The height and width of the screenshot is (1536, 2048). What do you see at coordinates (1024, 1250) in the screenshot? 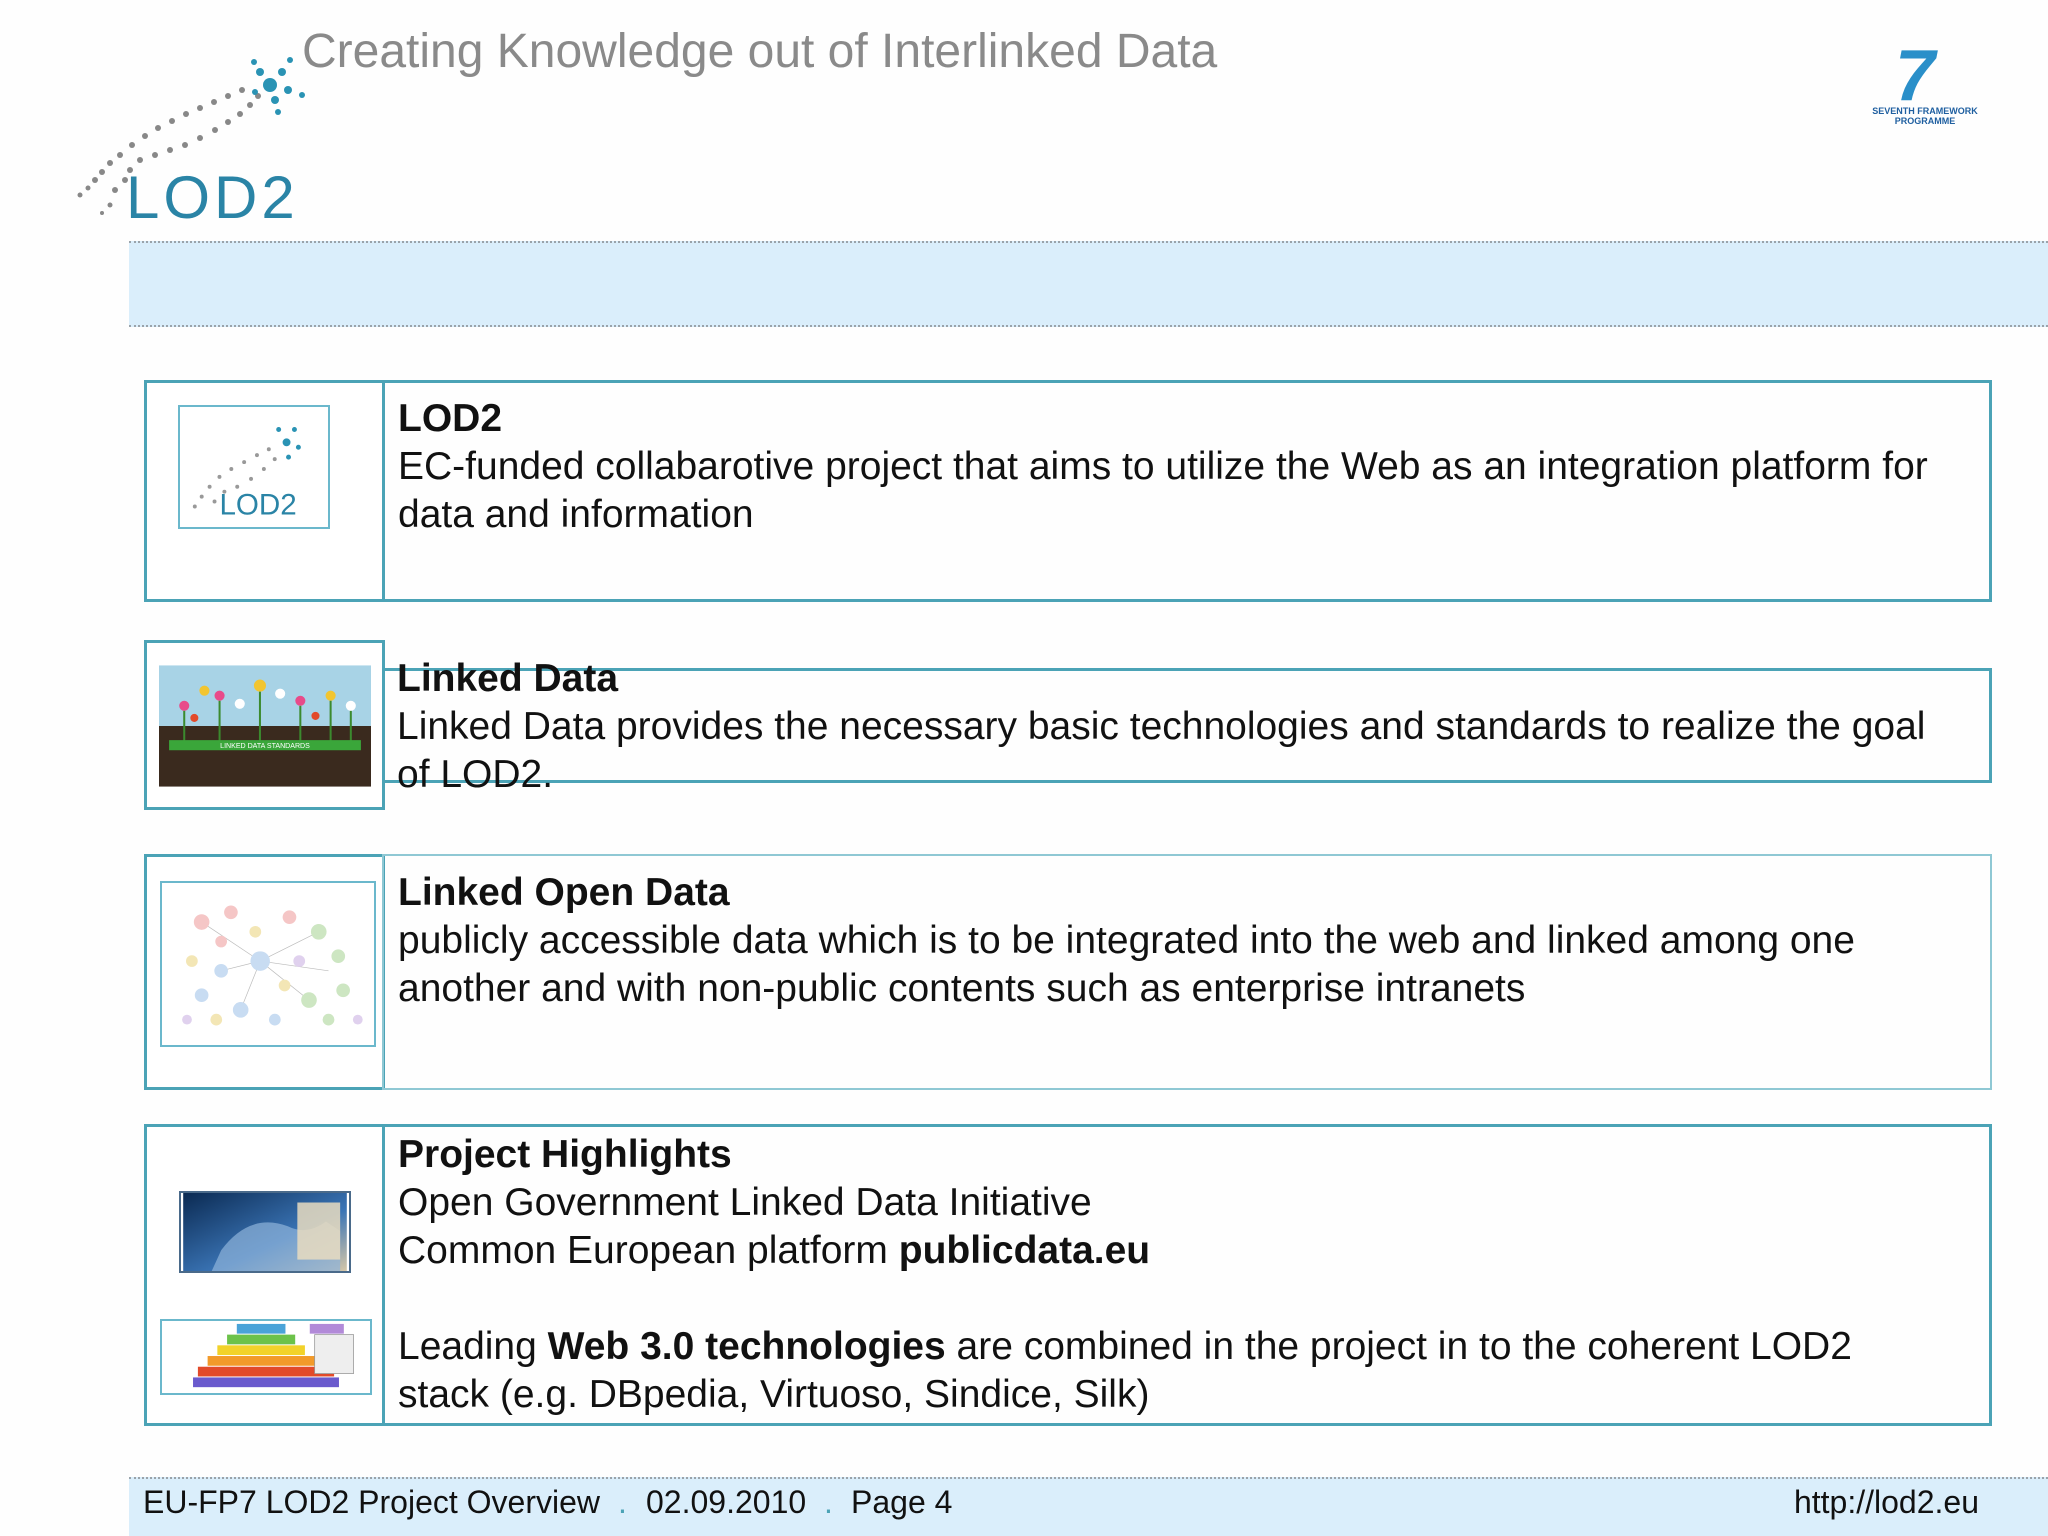
I see `publicdata-eu-link-text: publicdata.eu` at bounding box center [1024, 1250].